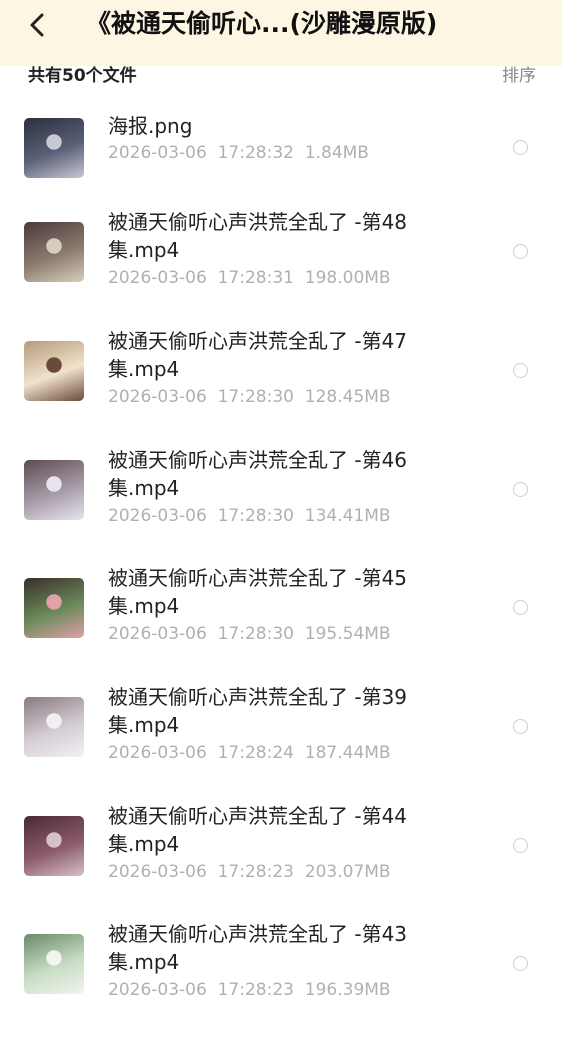  Describe the element at coordinates (347, 634) in the screenshot. I see `file-size: 195.54MB` at that location.